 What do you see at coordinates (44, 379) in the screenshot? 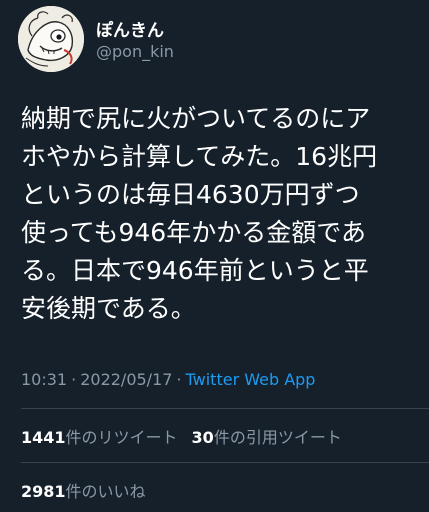
I see `tweet-time: 10:31` at bounding box center [44, 379].